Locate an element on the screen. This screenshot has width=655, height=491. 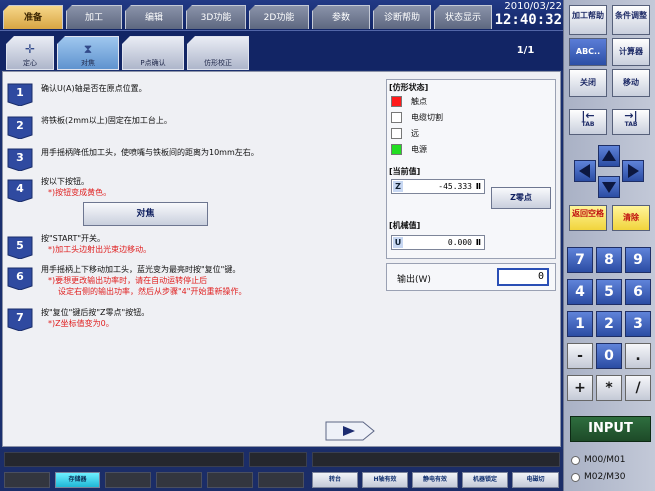
key-5: 5 is located at coordinates (609, 292).